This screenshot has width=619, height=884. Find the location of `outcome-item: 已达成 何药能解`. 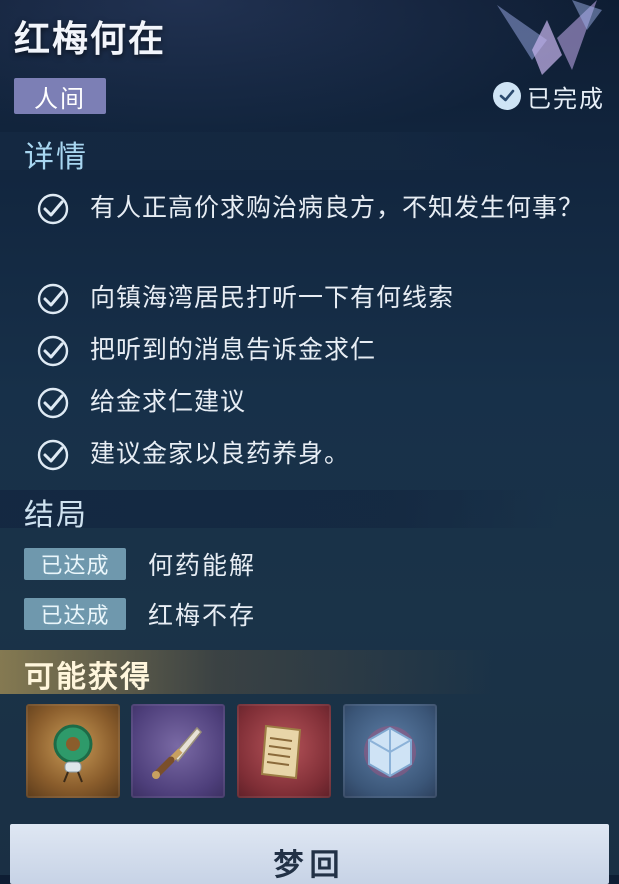

outcome-item: 已达成 何药能解 is located at coordinates (140, 564).